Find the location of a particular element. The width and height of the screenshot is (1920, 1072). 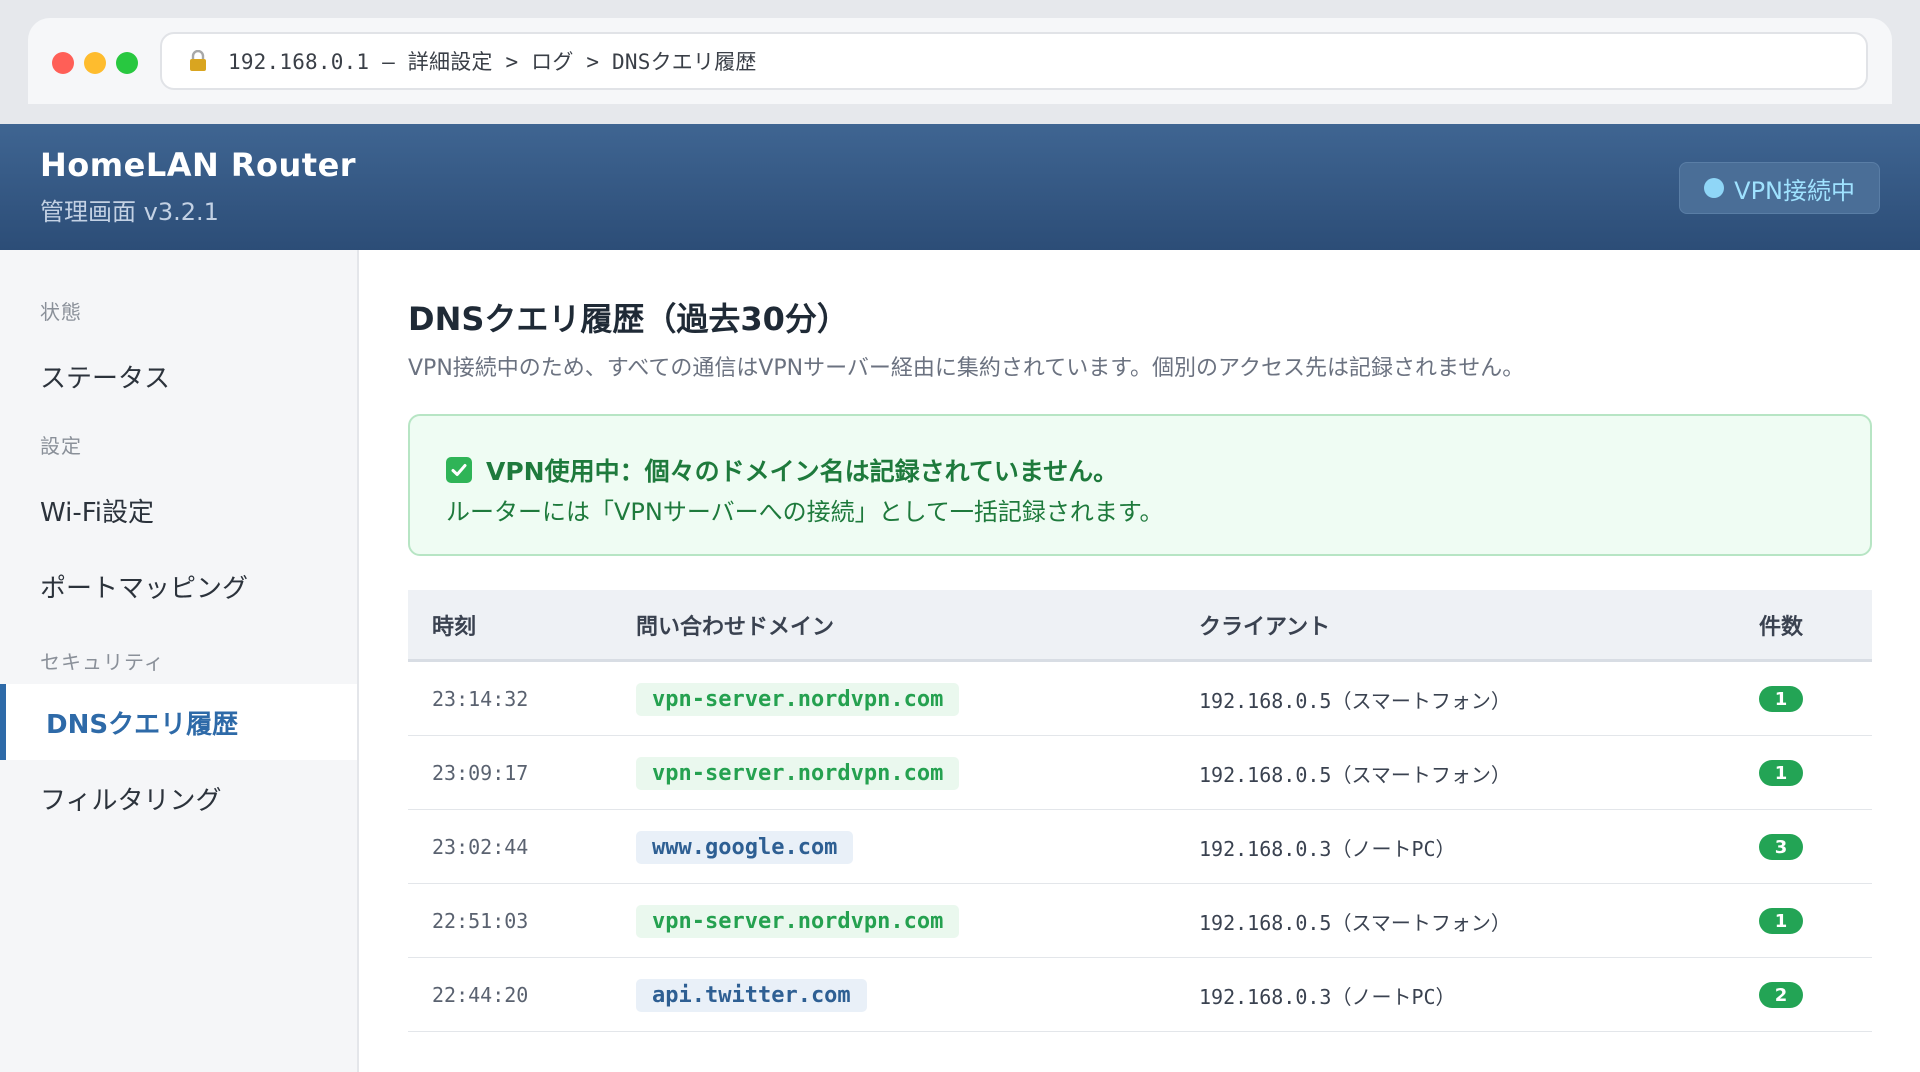

time-cell: 22:44:20 is located at coordinates (480, 995).